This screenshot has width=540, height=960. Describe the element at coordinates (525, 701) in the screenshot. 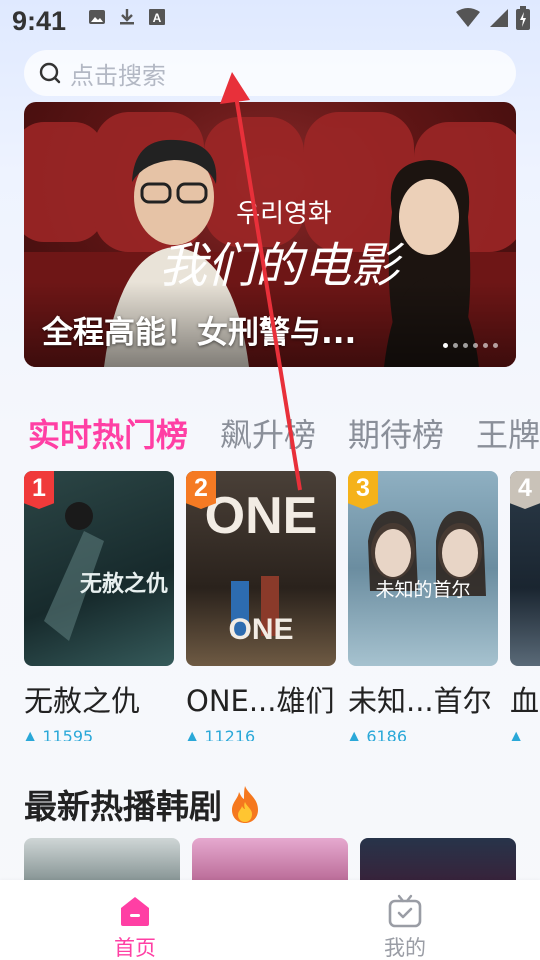

I see `card-title: 血` at that location.